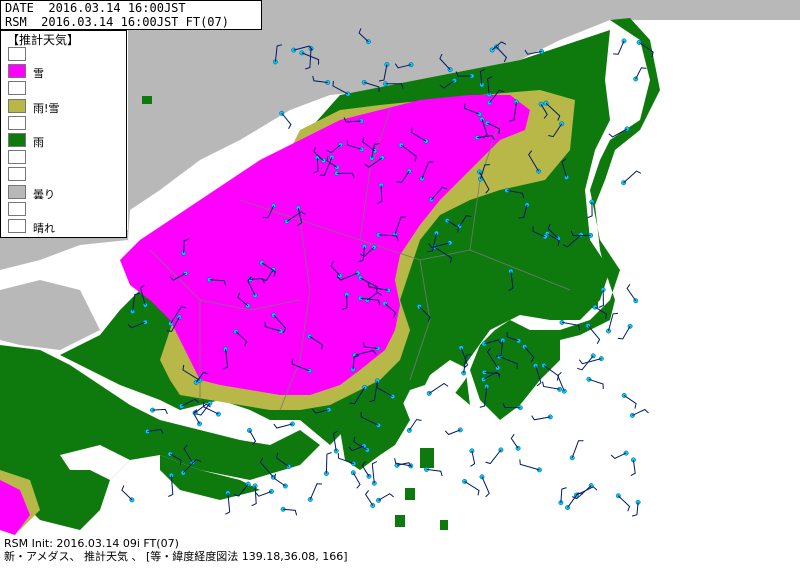 This screenshot has width=800, height=570. What do you see at coordinates (38, 142) in the screenshot?
I see `legend-label: 雨` at bounding box center [38, 142].